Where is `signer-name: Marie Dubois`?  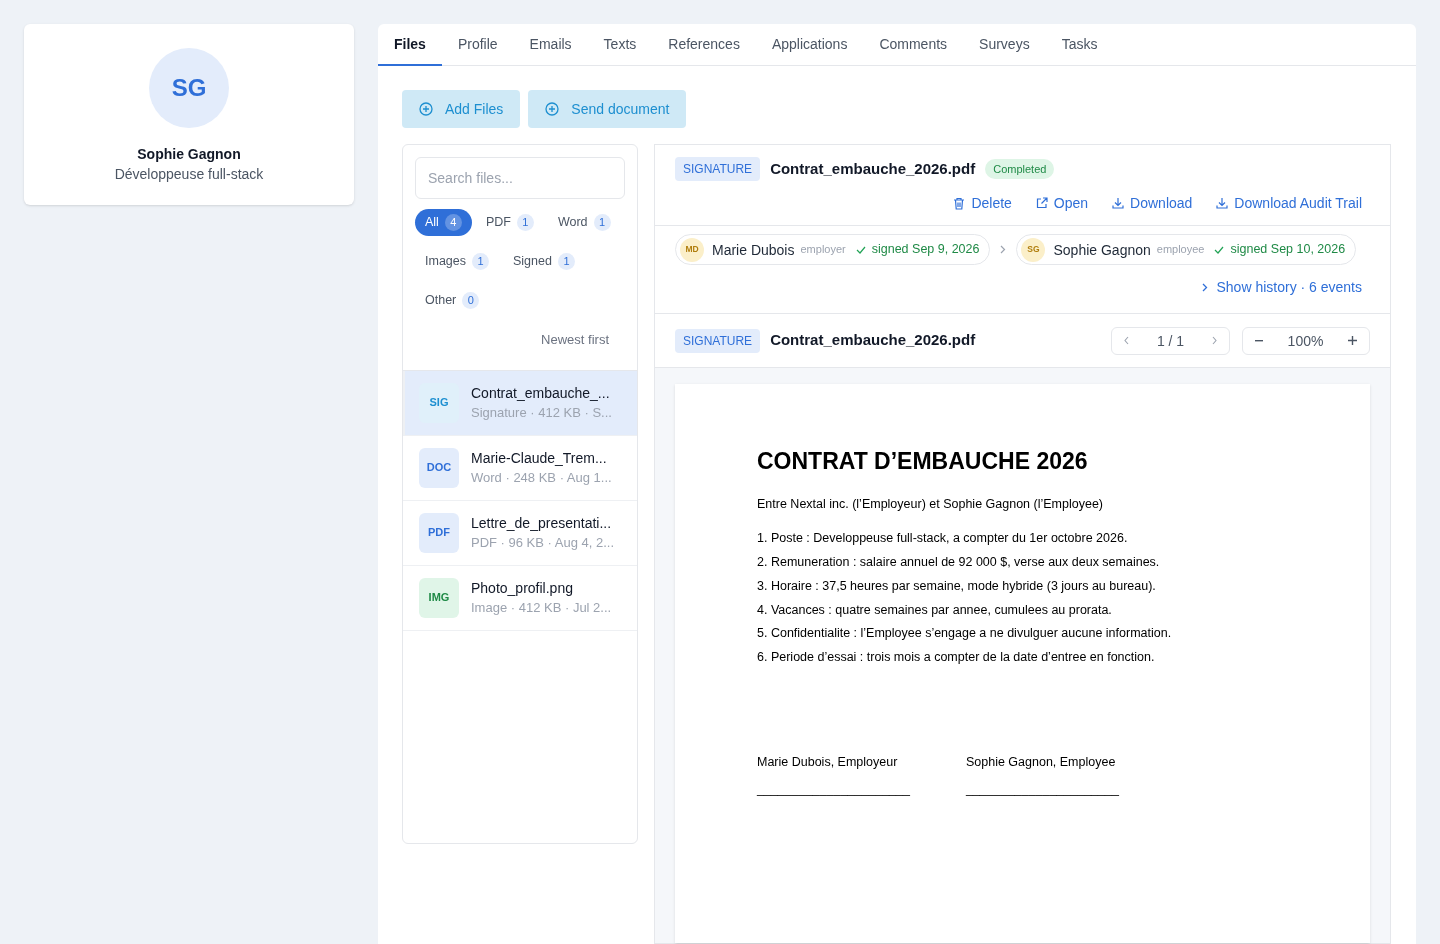 signer-name: Marie Dubois is located at coordinates (753, 250).